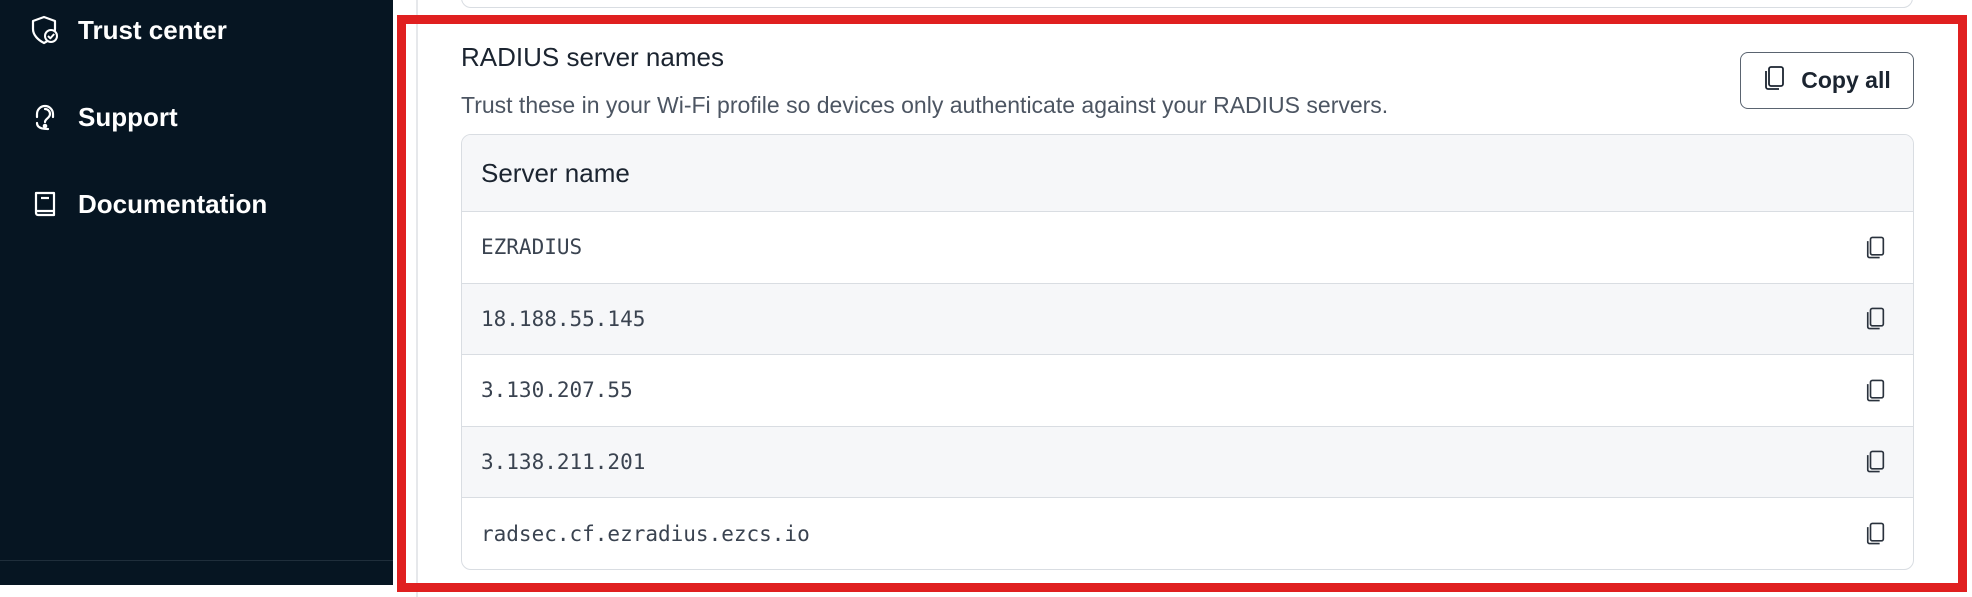 The height and width of the screenshot is (597, 1972). I want to click on table-row: 3.138.211.201, so click(1187, 462).